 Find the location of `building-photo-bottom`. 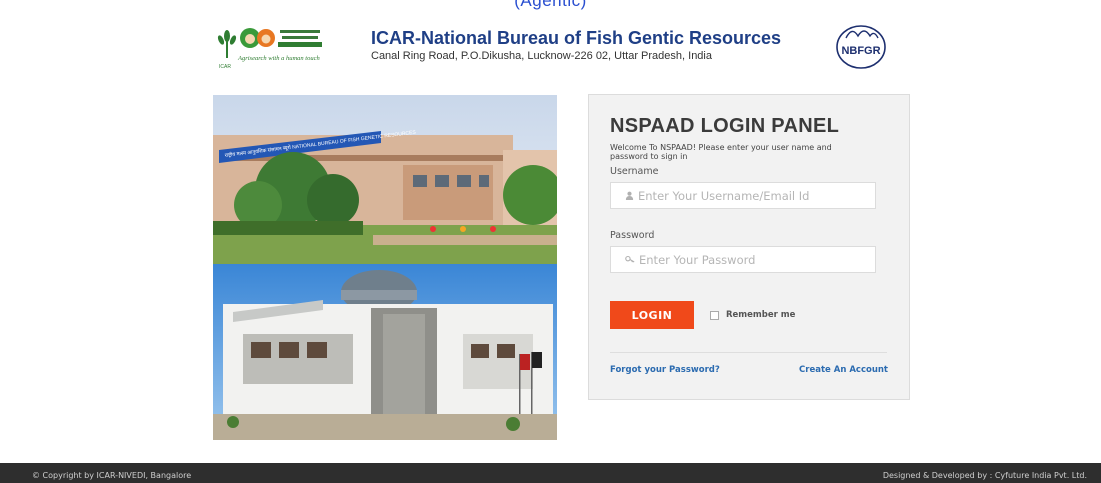

building-photo-bottom is located at coordinates (385, 352).